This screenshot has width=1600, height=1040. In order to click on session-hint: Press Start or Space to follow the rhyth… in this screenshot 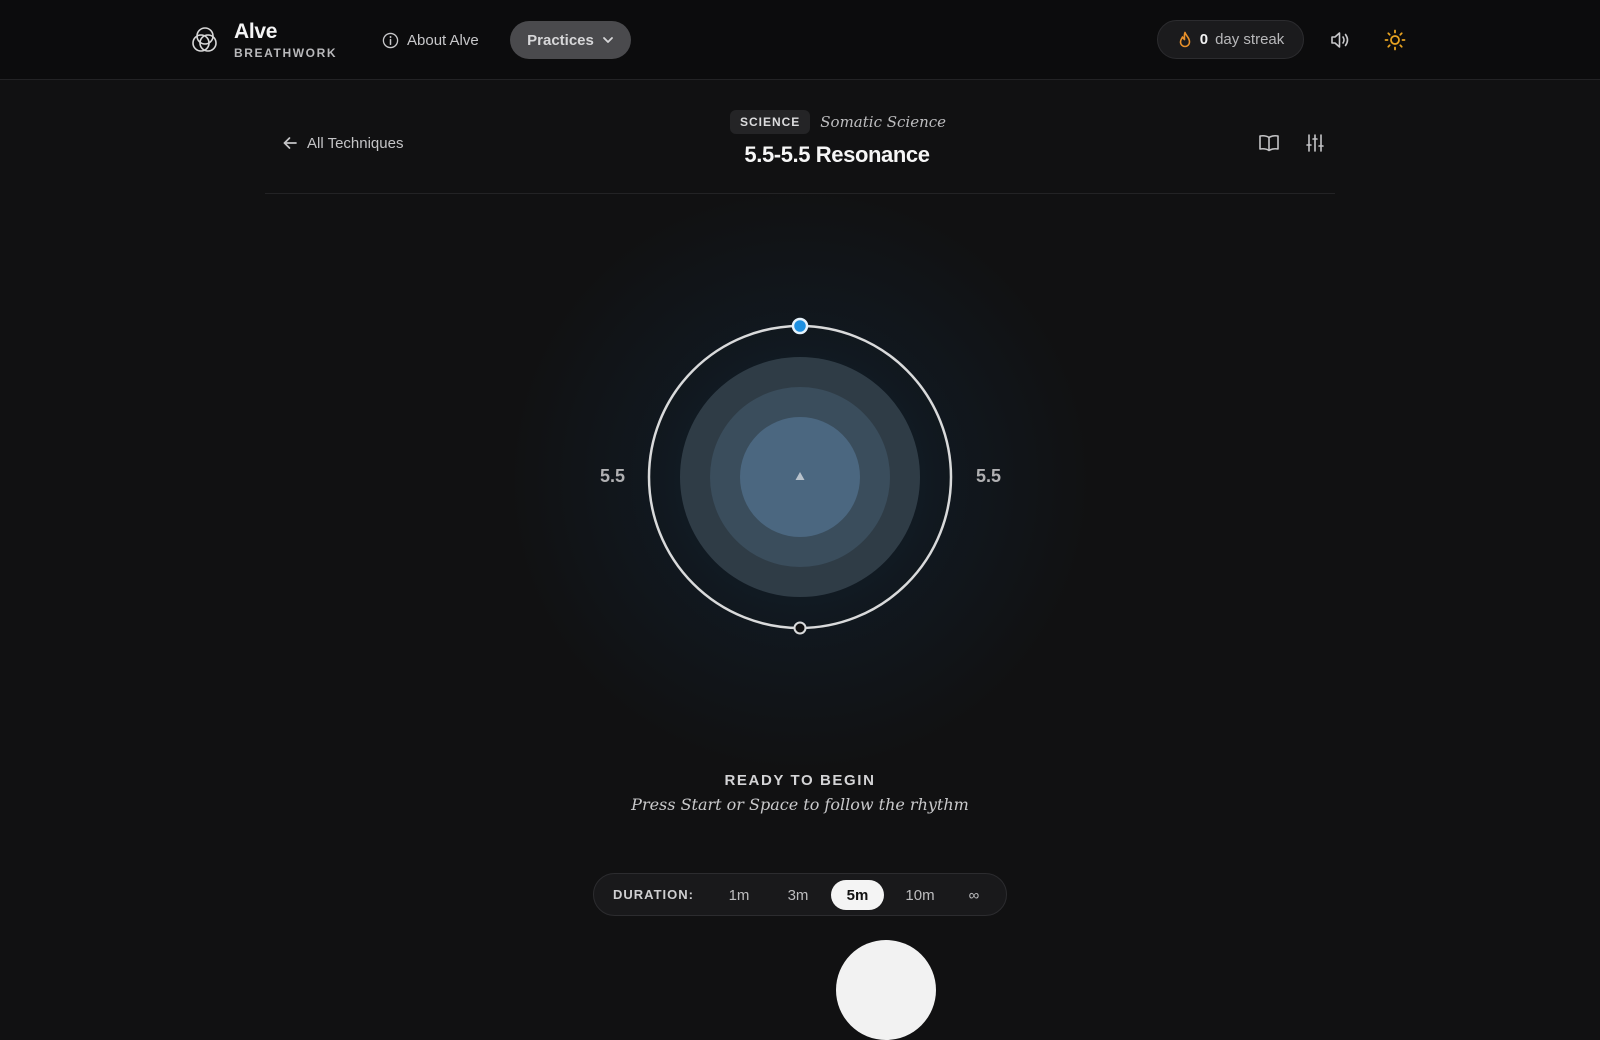, I will do `click(800, 804)`.